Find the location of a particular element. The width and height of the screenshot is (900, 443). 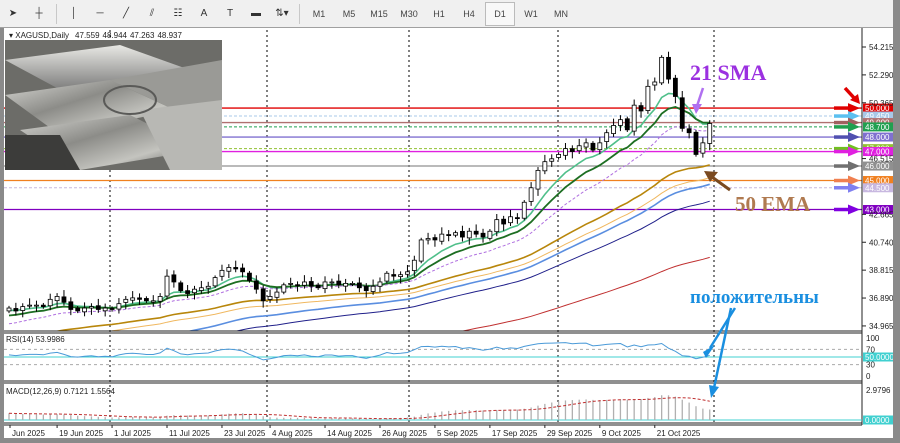

date-axis-label: 17 Sep 2025 is located at coordinates (515, 433).